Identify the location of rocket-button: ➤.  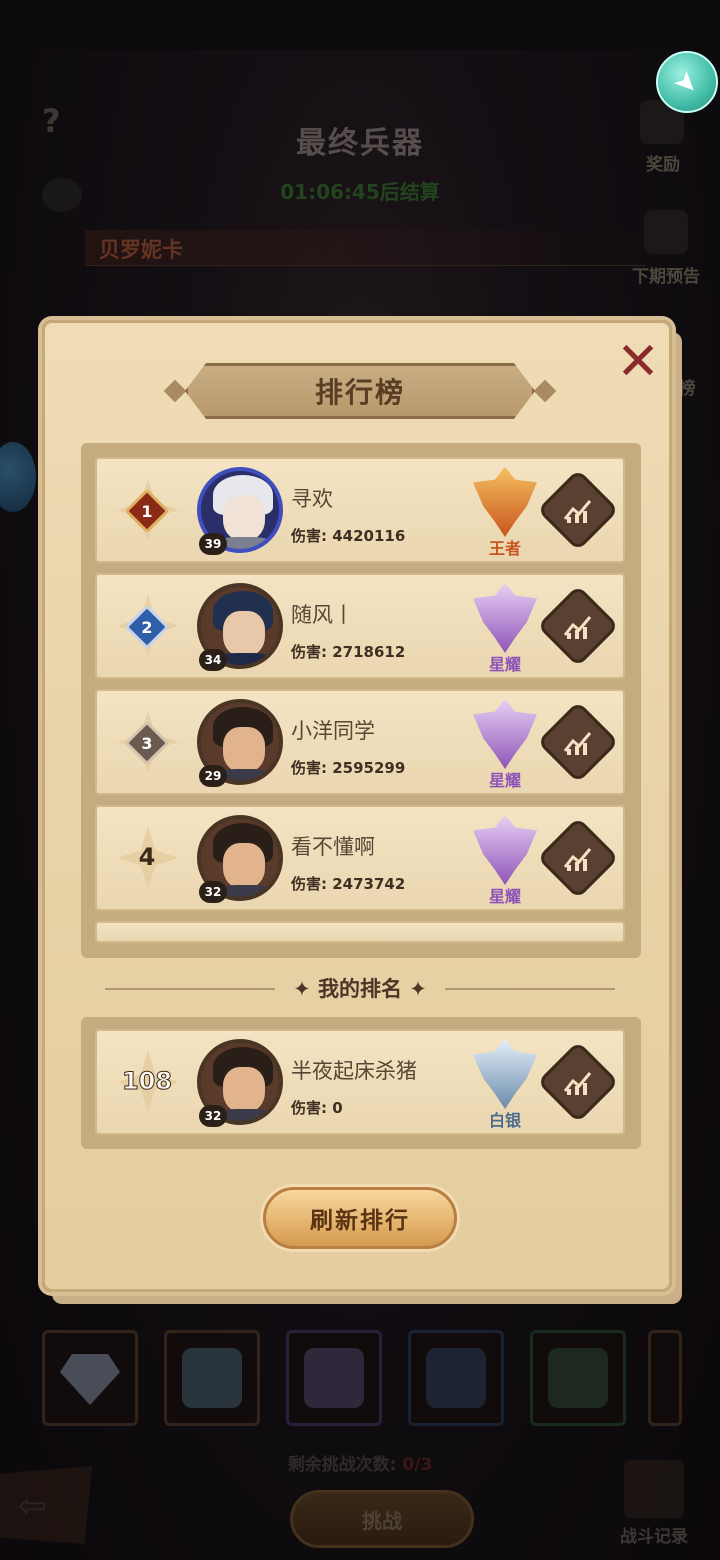
(687, 82).